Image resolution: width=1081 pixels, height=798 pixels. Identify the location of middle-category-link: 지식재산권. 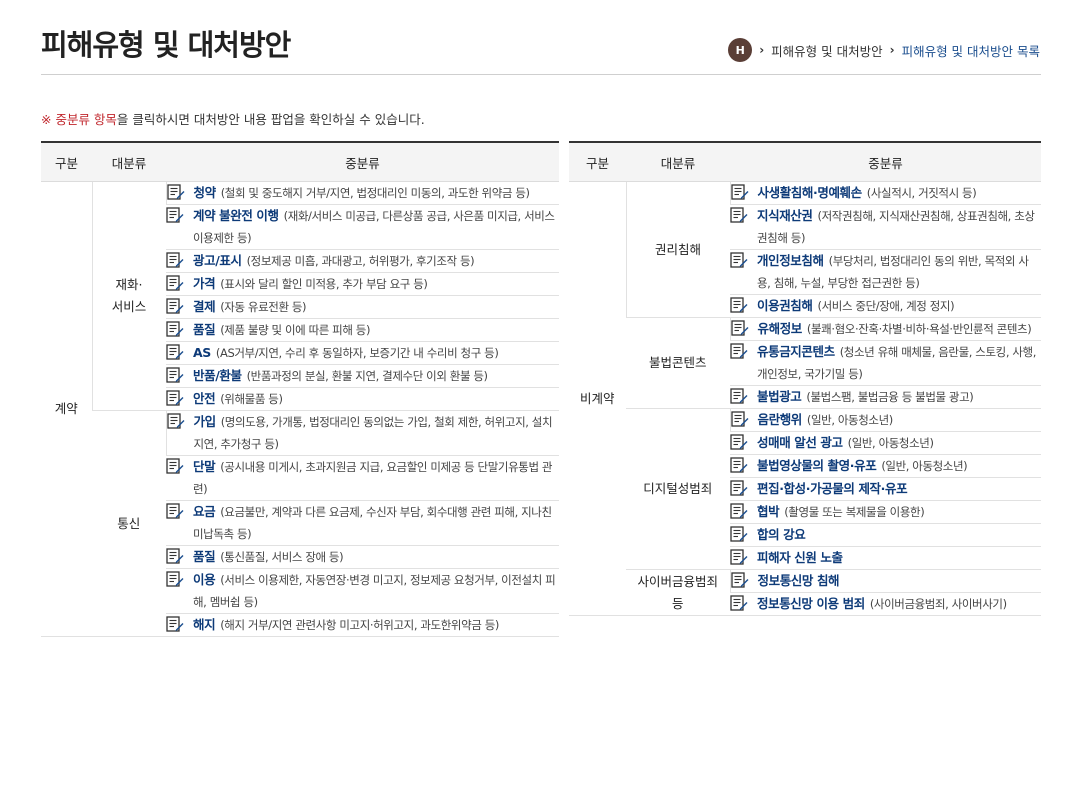
(785, 215).